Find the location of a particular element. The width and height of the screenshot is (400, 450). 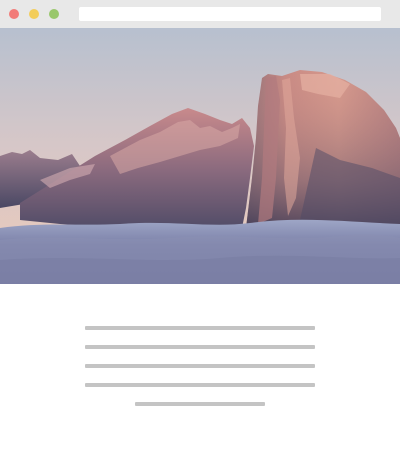

window-titlebar is located at coordinates (200, 14).